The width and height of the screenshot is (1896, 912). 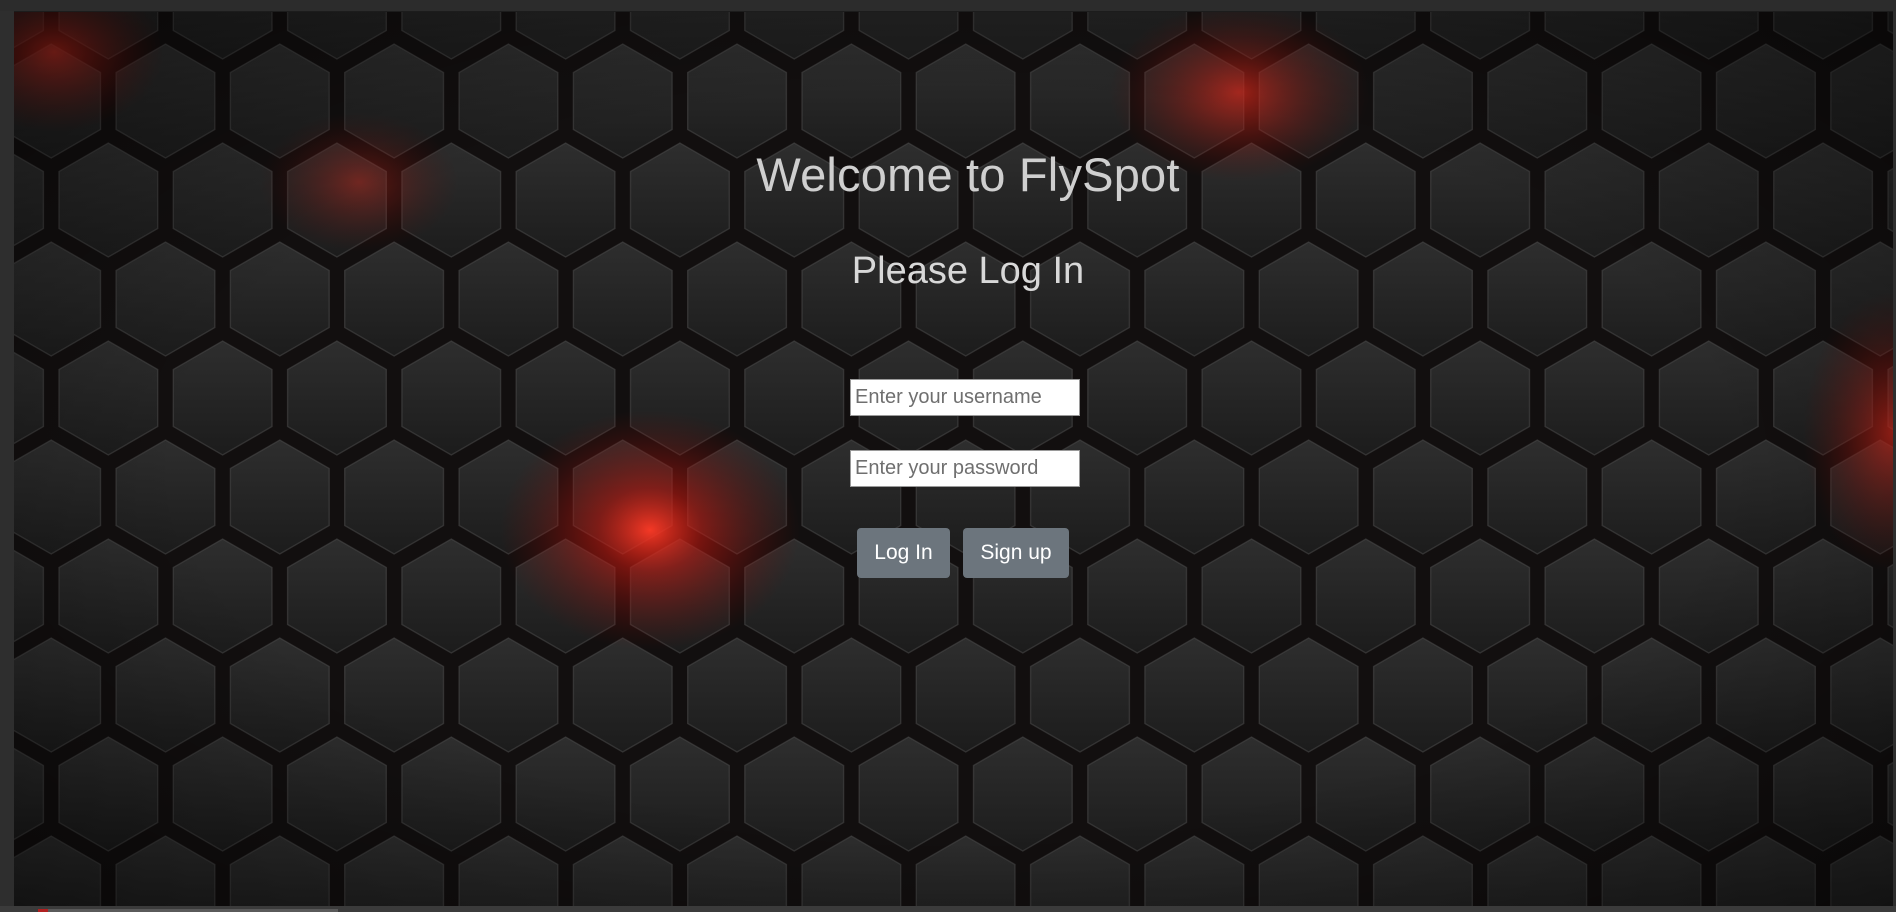 What do you see at coordinates (948, 909) in the screenshot?
I see `window-bottom-bar` at bounding box center [948, 909].